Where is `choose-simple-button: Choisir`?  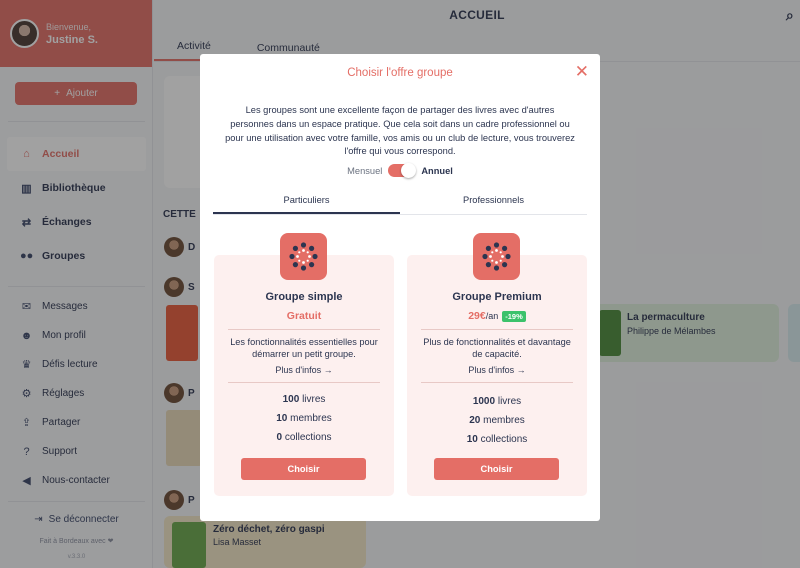 choose-simple-button: Choisir is located at coordinates (303, 469).